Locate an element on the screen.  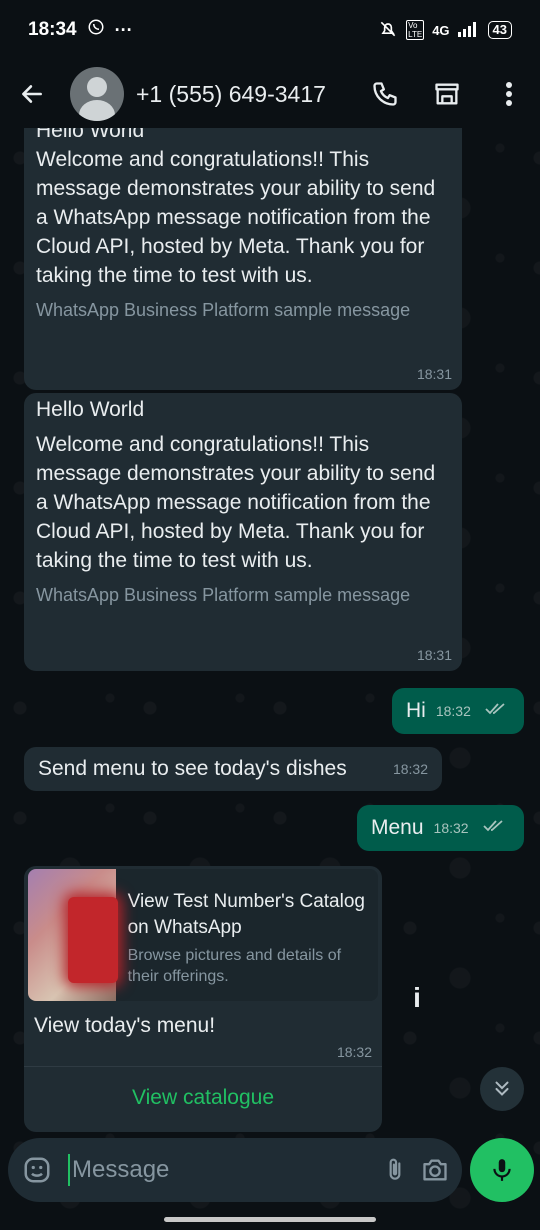
scroll-to-bottom-button is located at coordinates (502, 1089).